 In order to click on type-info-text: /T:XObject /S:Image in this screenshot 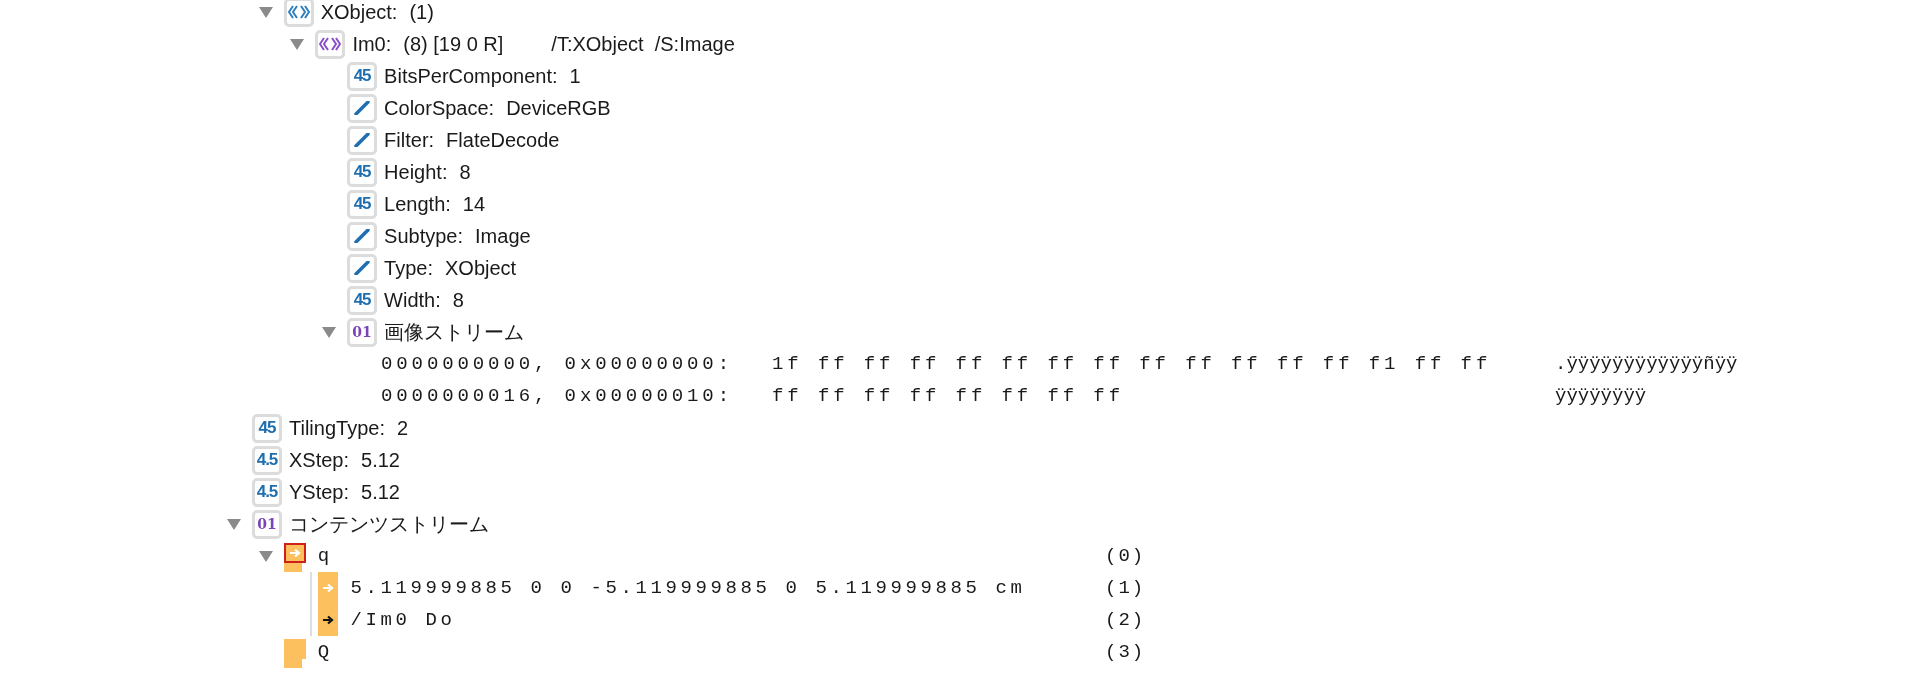, I will do `click(643, 44)`.